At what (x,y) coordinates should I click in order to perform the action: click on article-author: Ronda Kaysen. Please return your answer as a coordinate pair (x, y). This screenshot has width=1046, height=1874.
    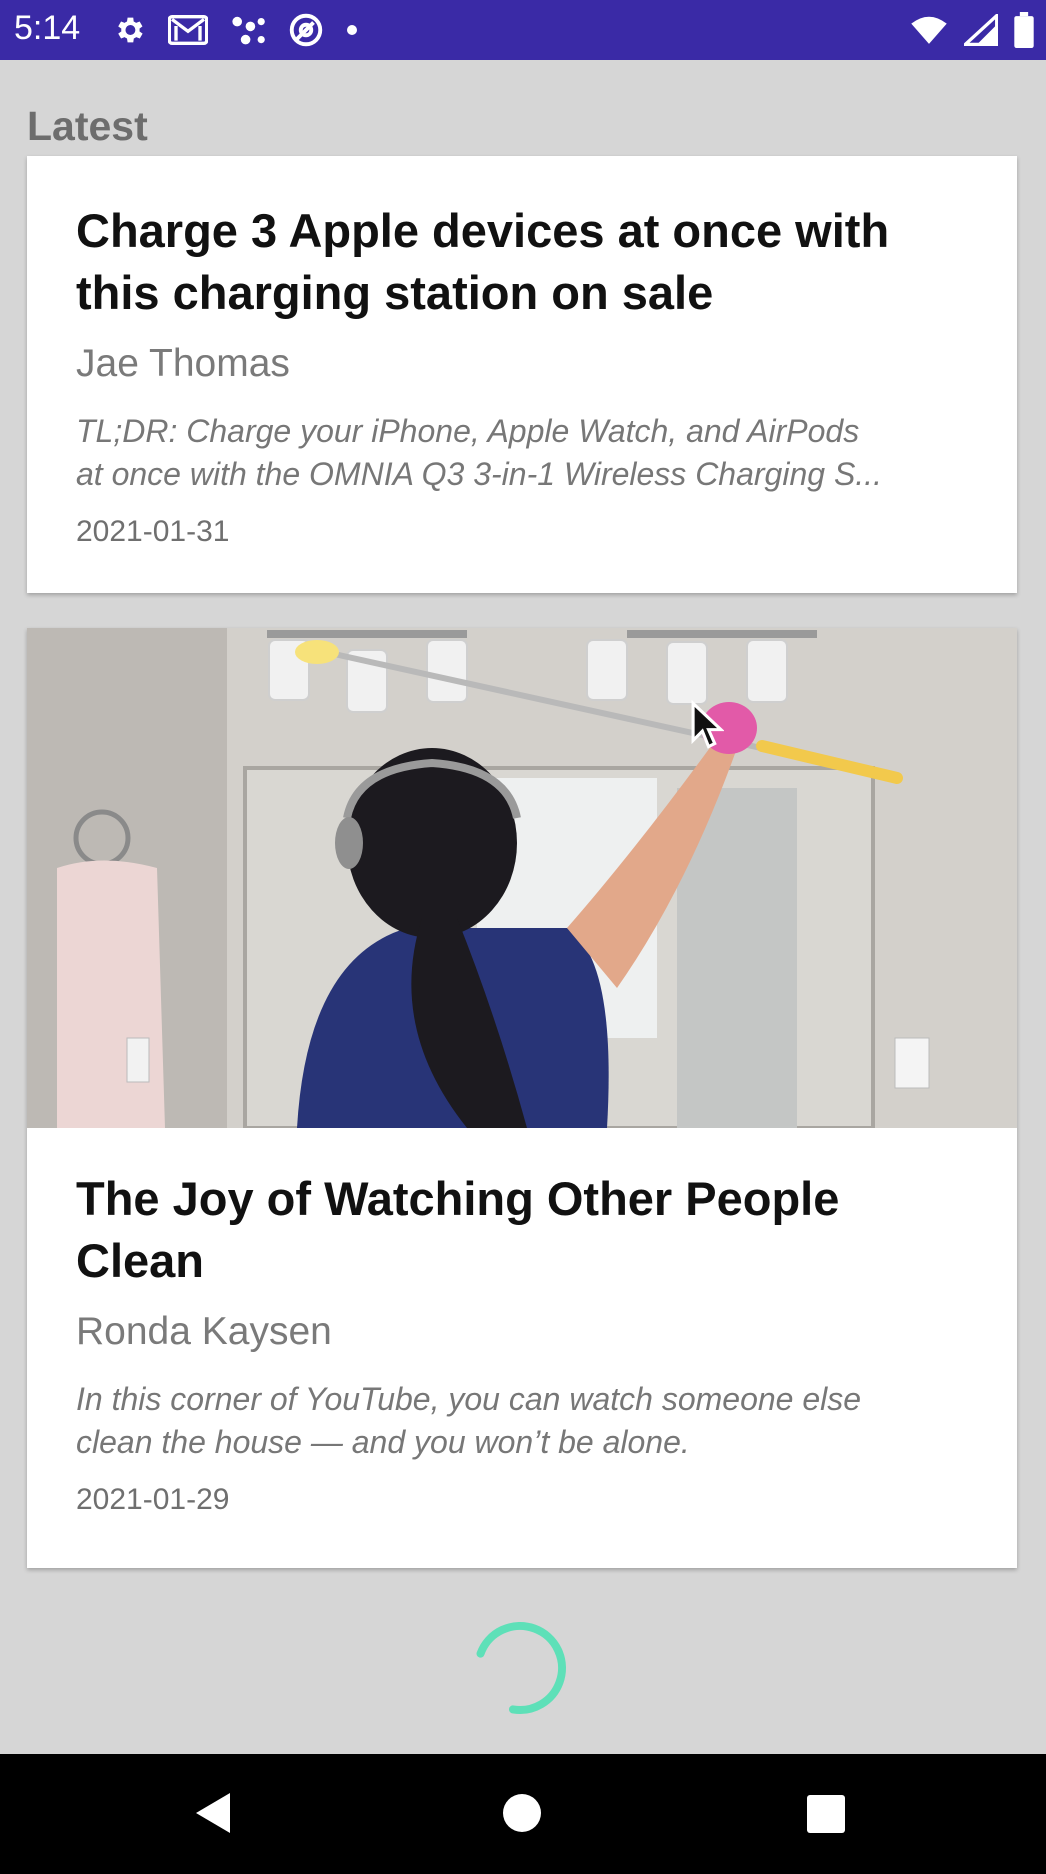
    Looking at the image, I should click on (204, 1331).